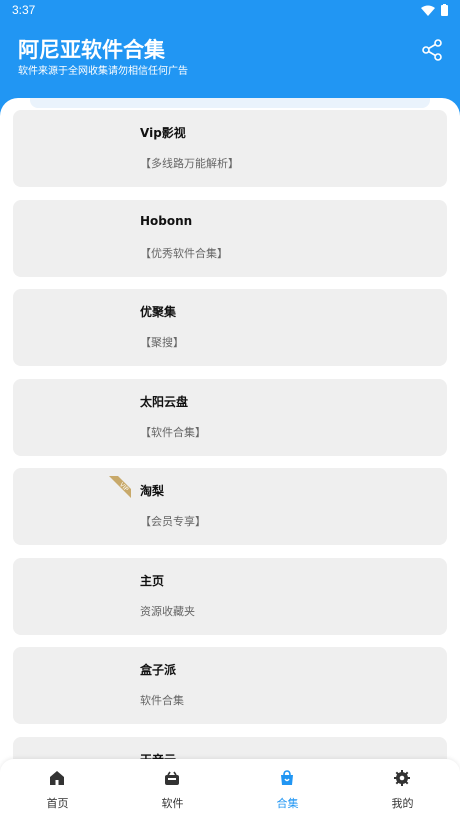 This screenshot has width=460, height=819. What do you see at coordinates (444, 10) in the screenshot?
I see `battery-icon` at bounding box center [444, 10].